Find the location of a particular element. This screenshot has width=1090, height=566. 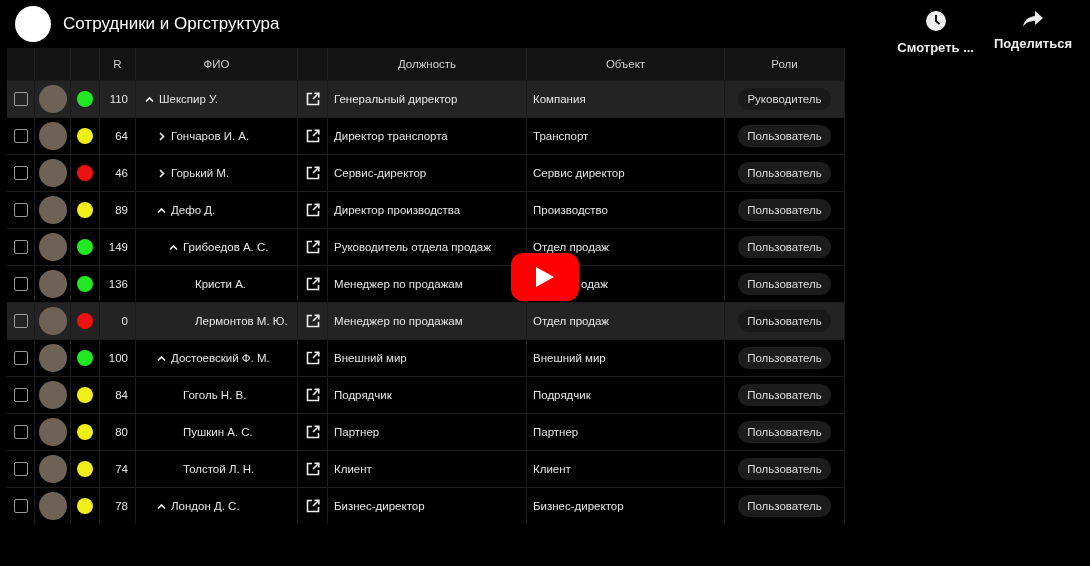

table-cell: Генеральный директор is located at coordinates (396, 99).